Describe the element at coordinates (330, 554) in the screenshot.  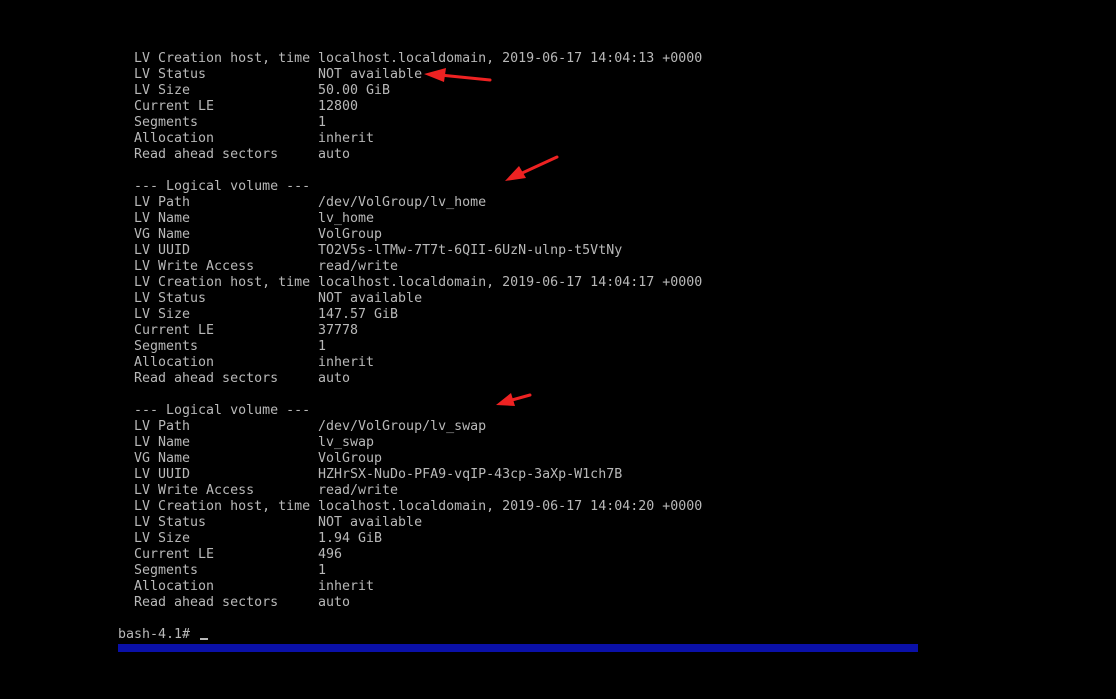
I see `field-value: 496` at that location.